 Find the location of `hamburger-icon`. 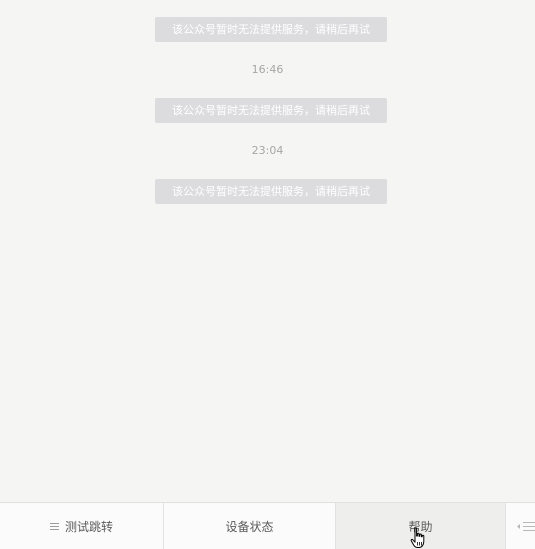

hamburger-icon is located at coordinates (54, 526).